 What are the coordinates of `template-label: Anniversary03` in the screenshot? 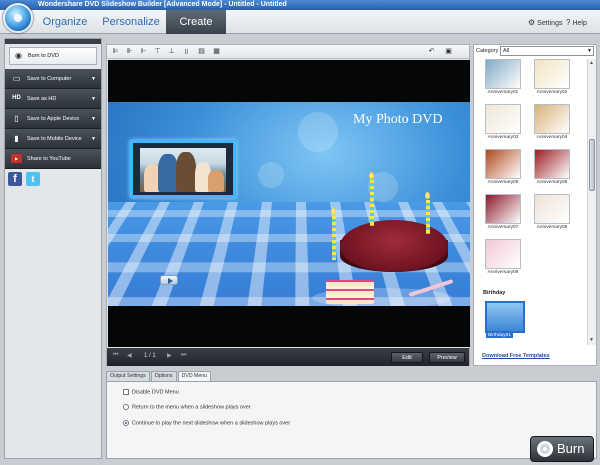 It's located at (503, 137).